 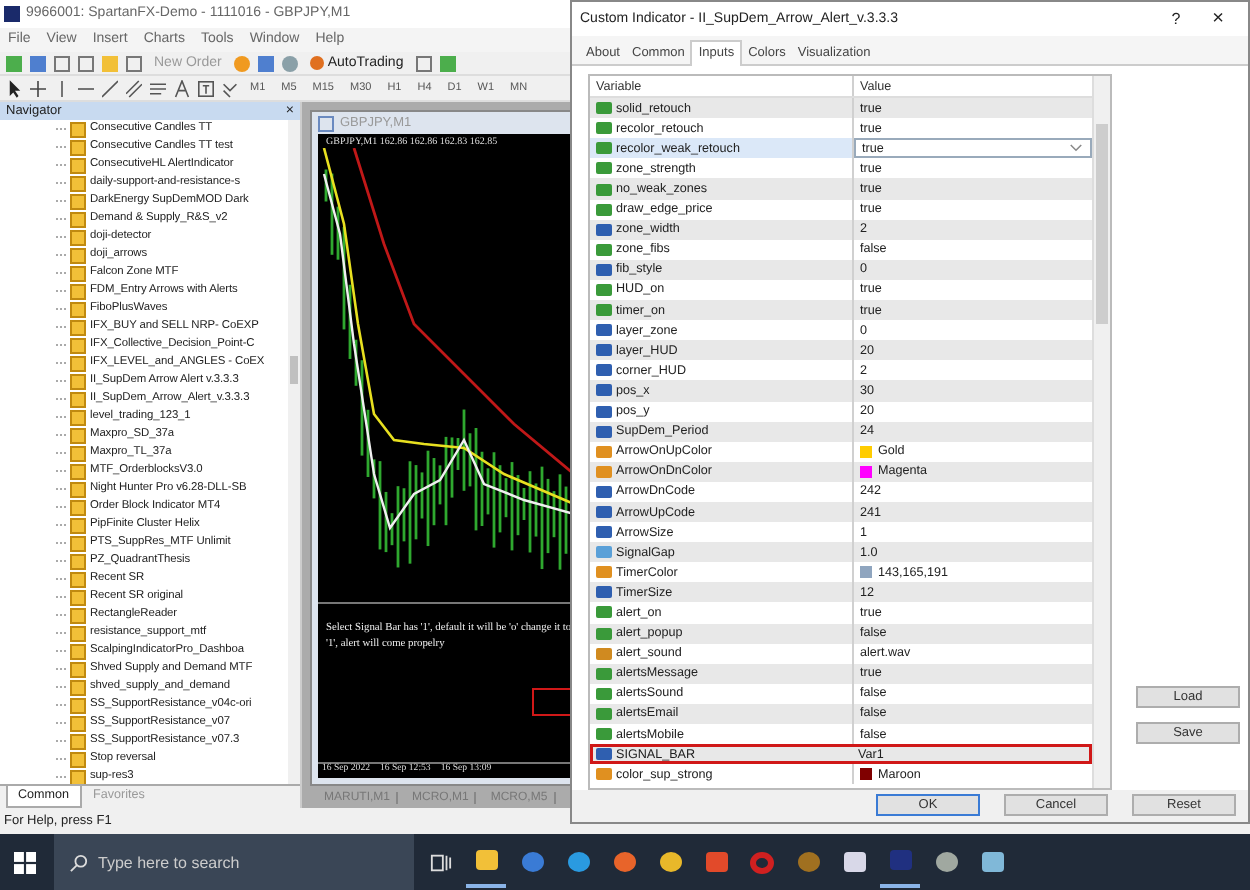 I want to click on app-logo-icon, so click(x=12, y=13).